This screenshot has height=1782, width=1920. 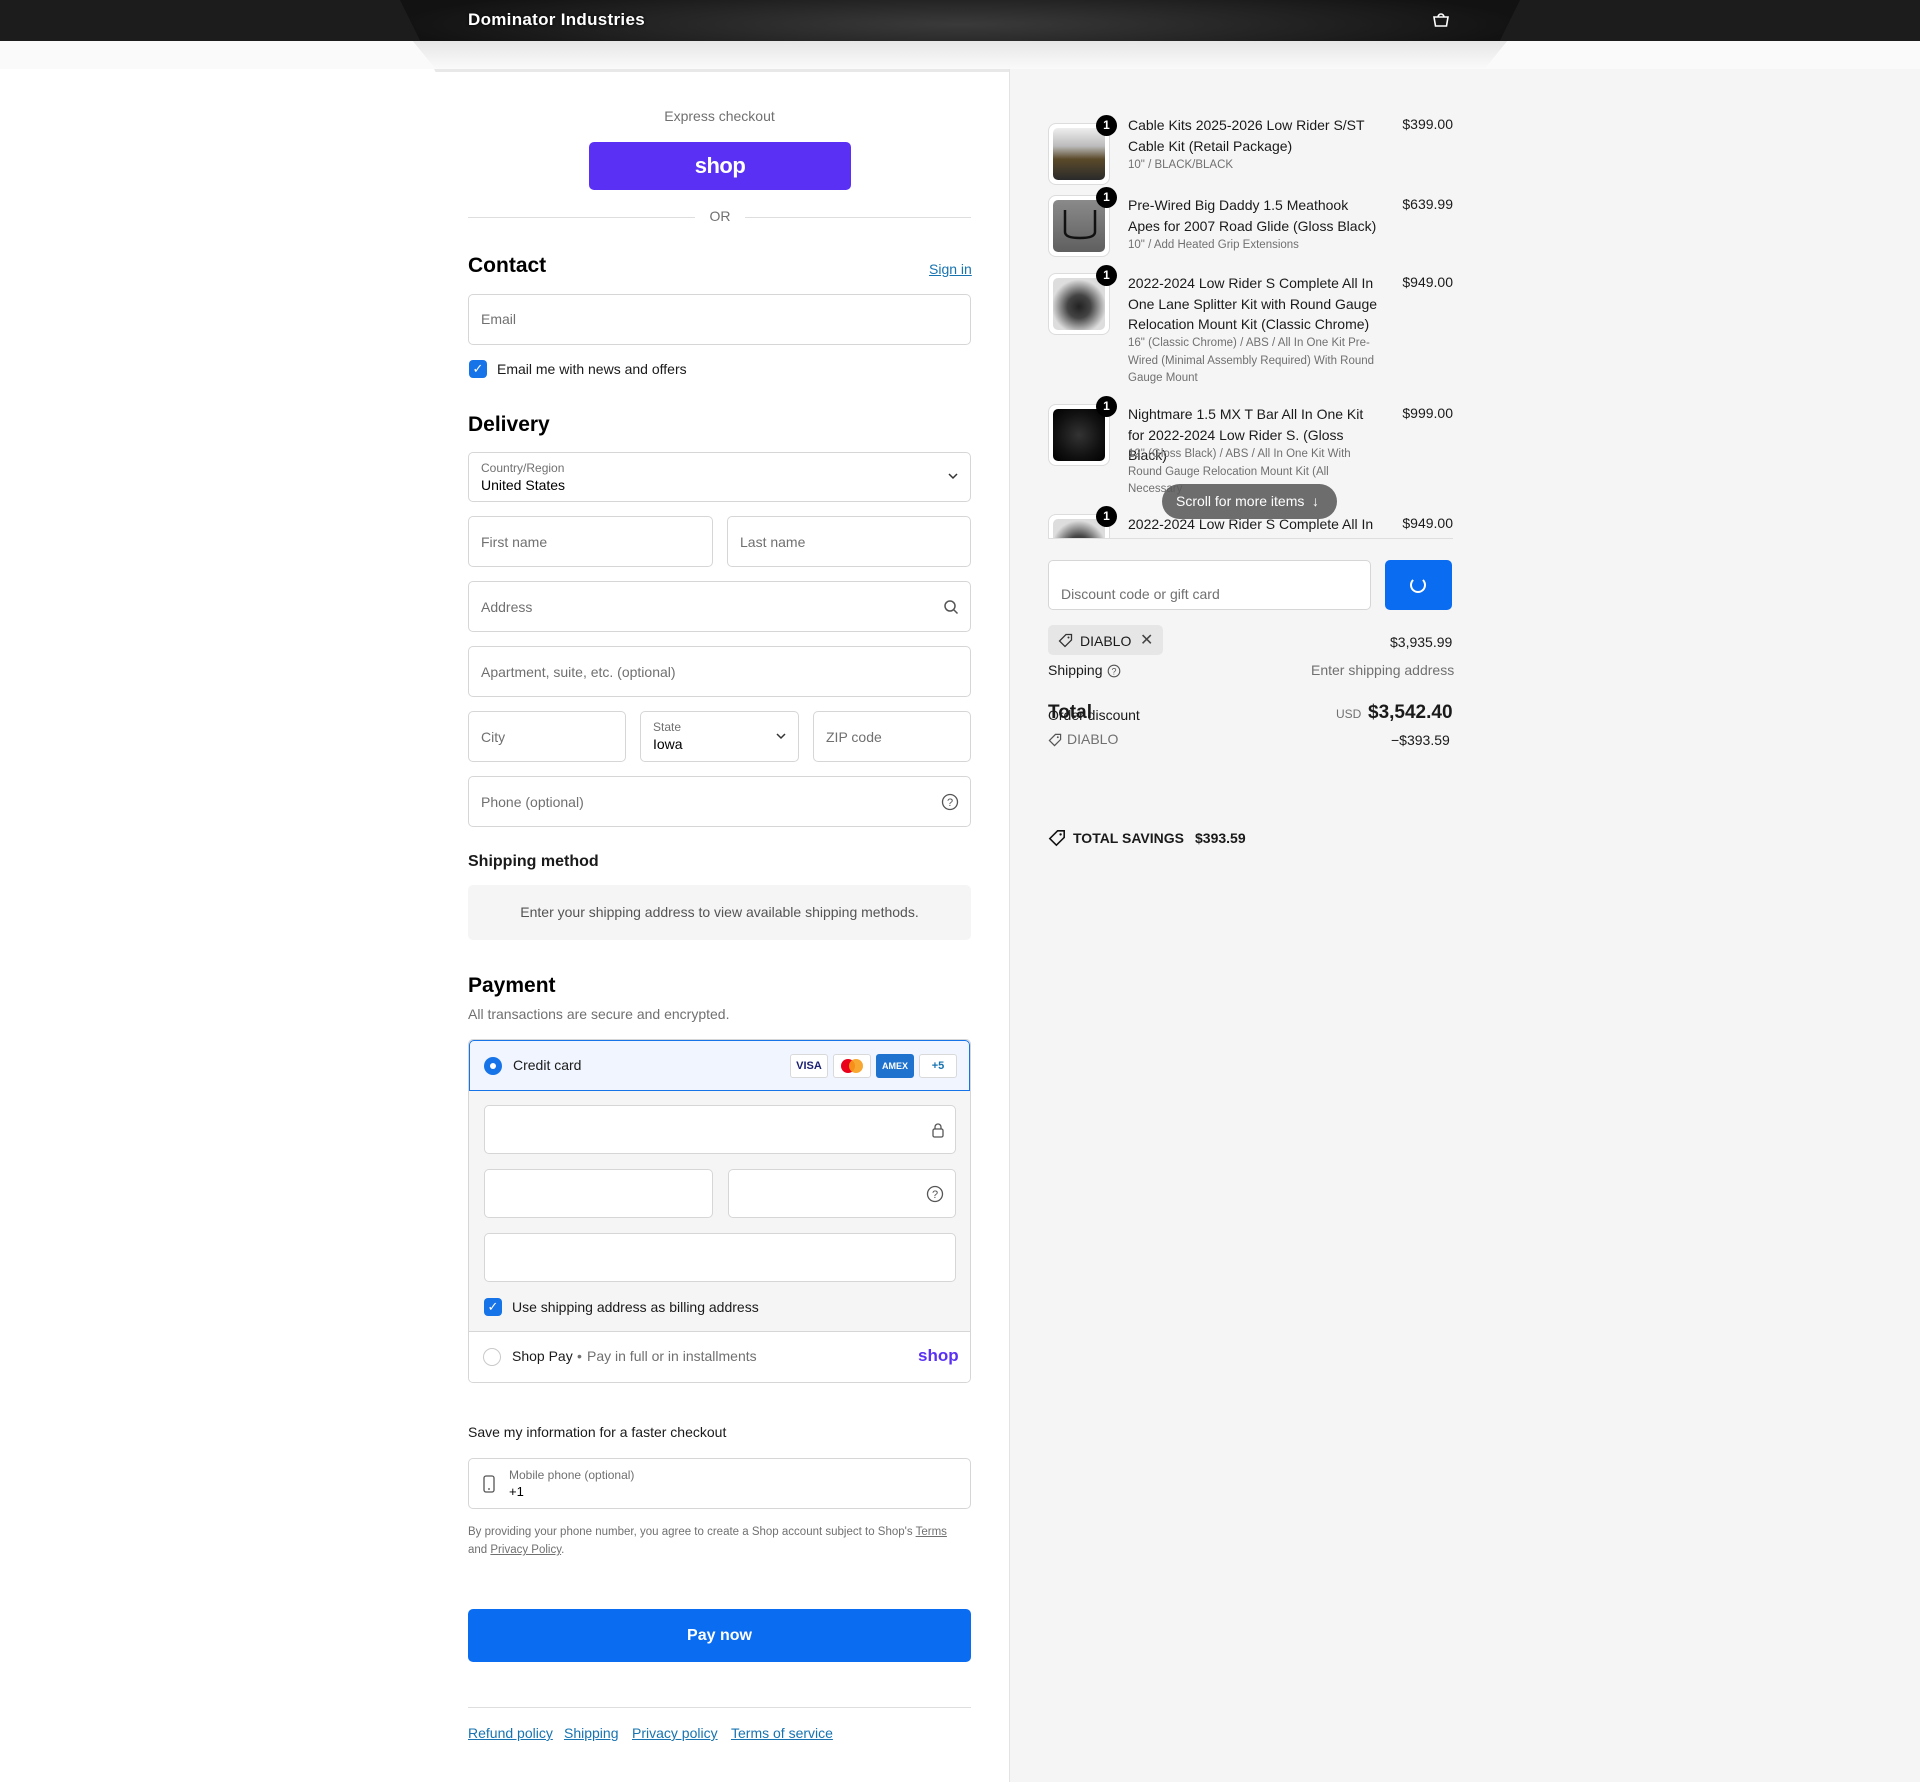 What do you see at coordinates (719, 801) in the screenshot?
I see `phone-field: Phone (optional) ?` at bounding box center [719, 801].